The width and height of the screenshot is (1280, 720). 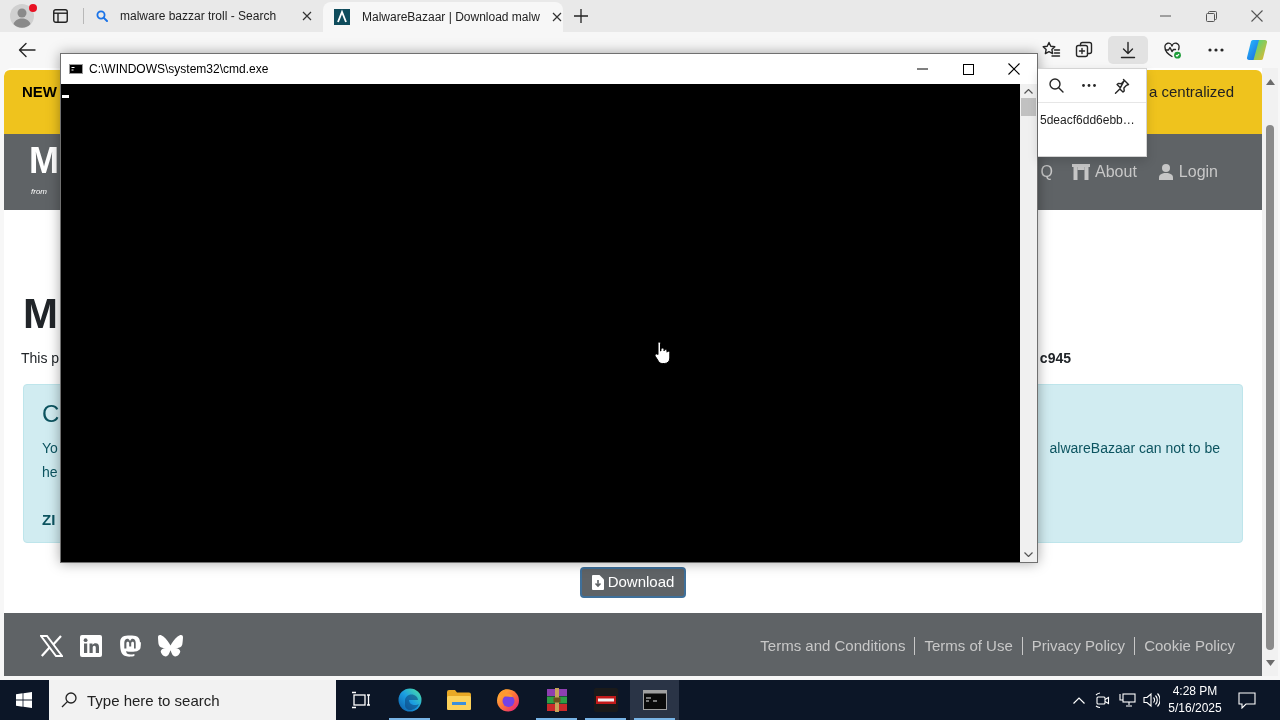 What do you see at coordinates (1079, 700) in the screenshot?
I see `chevron-up-icon` at bounding box center [1079, 700].